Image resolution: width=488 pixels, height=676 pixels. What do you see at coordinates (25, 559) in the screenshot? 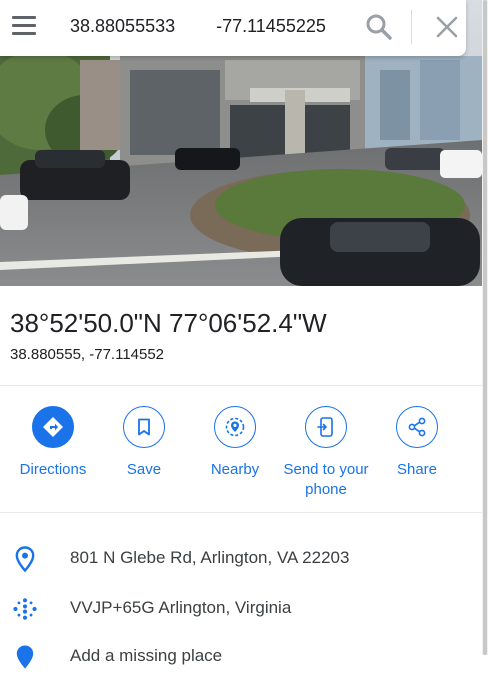
I see `location-pin-icon` at bounding box center [25, 559].